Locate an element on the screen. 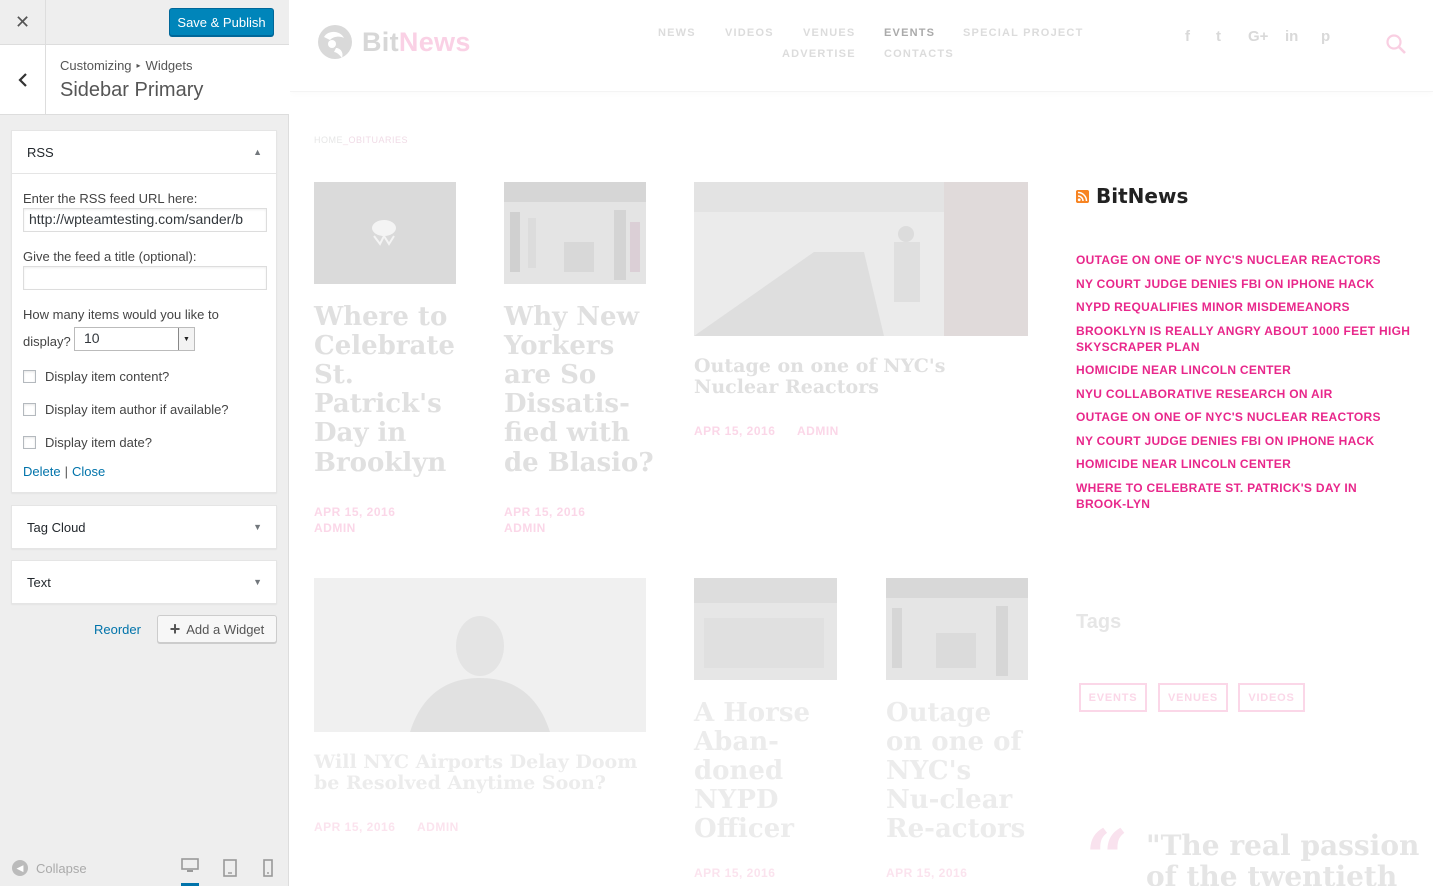  show-author-checkbox-row: Display item author if available? is located at coordinates (126, 409).